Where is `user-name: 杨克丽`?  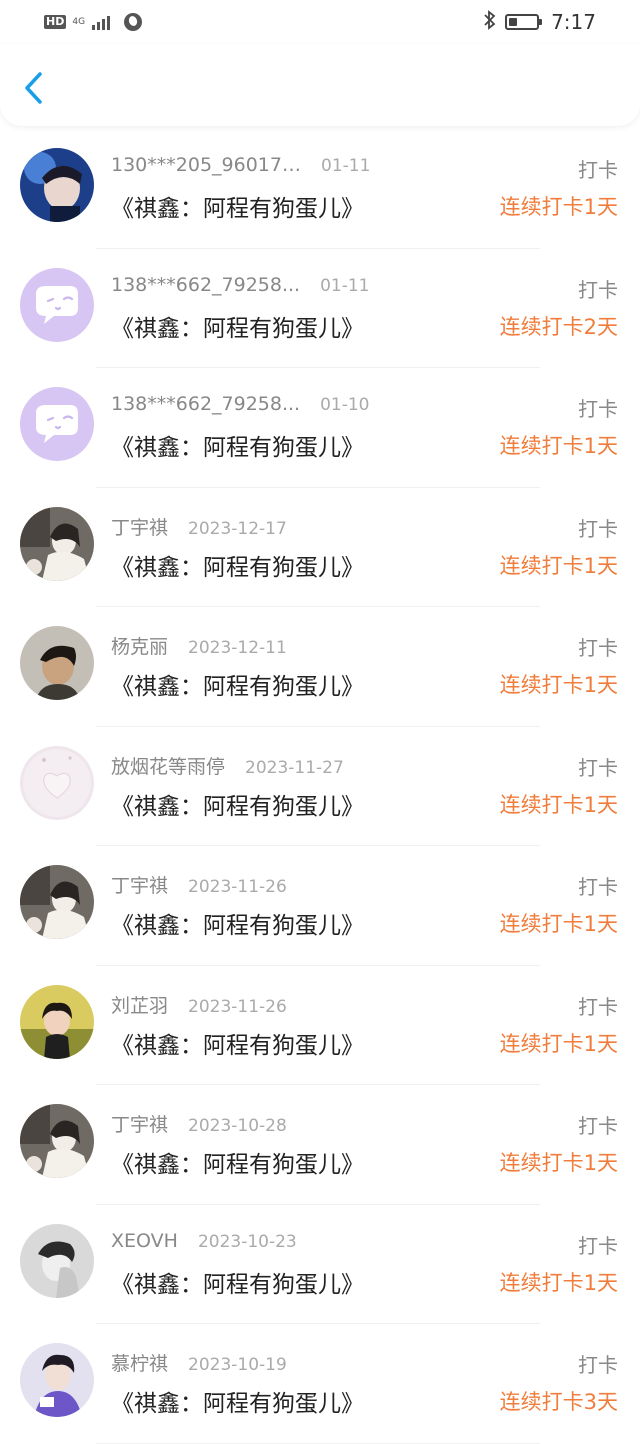 user-name: 杨克丽 is located at coordinates (139, 645).